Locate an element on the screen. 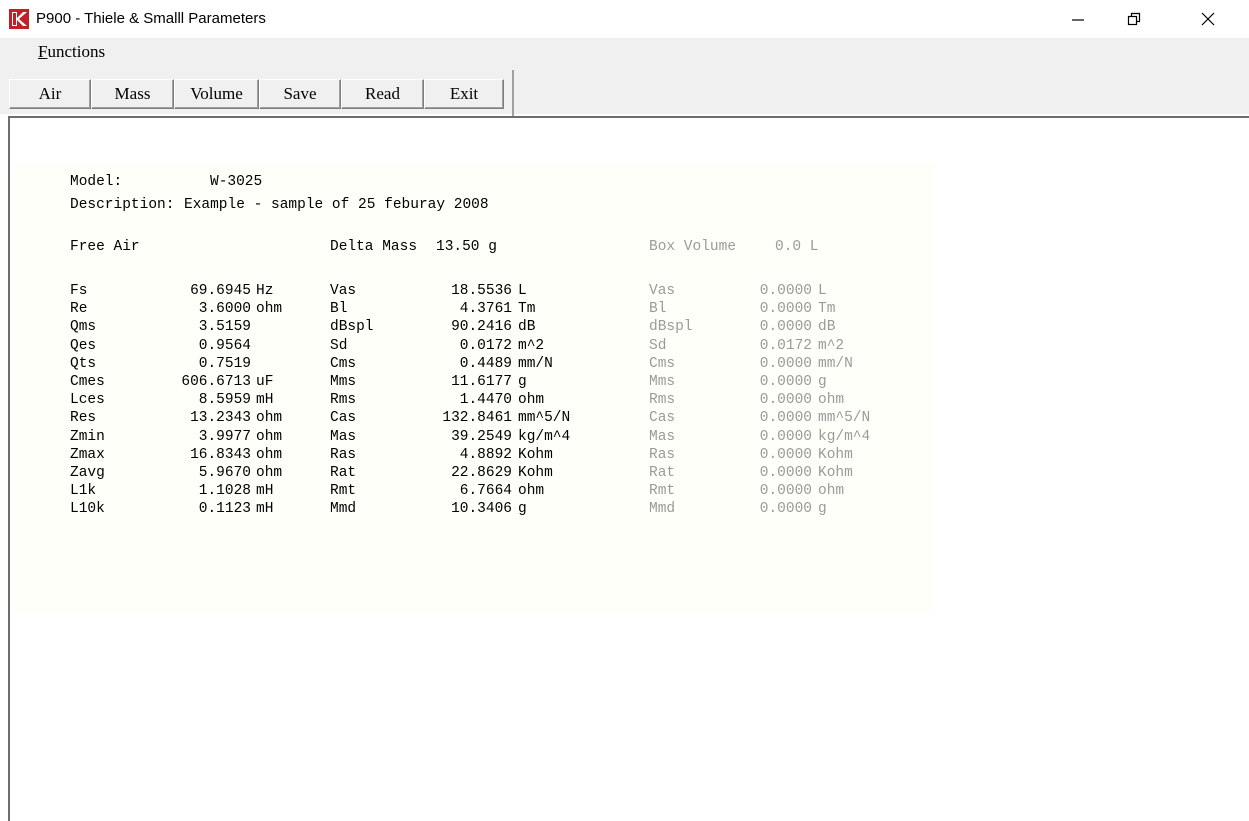 The width and height of the screenshot is (1249, 821). box-volume-param-name: Mmd is located at coordinates (662, 509).